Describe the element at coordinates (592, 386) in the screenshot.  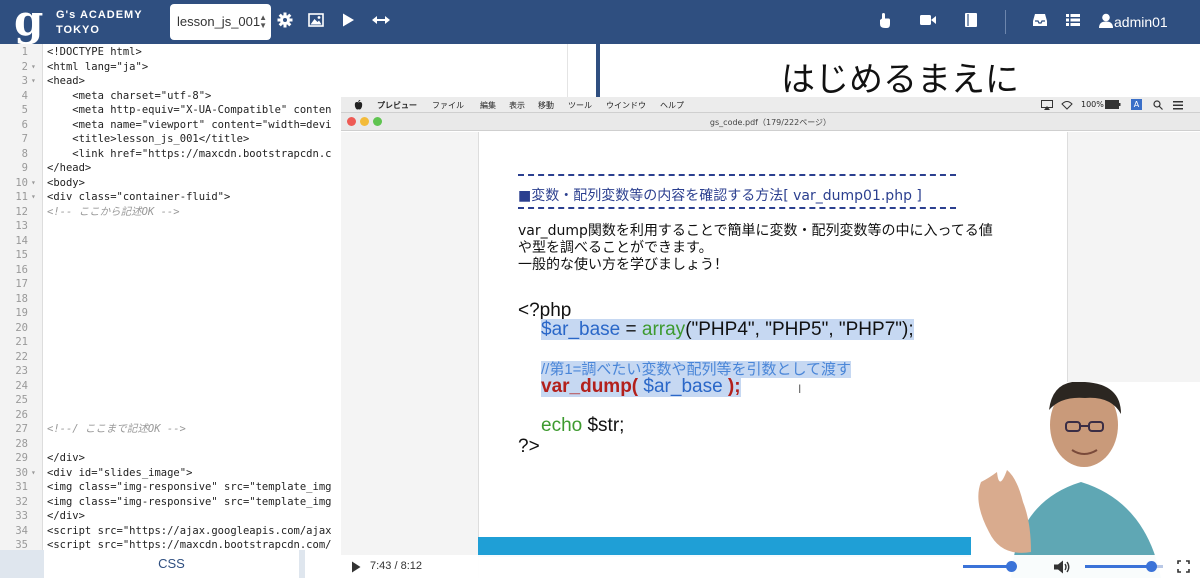
I see `code-var-dump-fn: var_dump(` at that location.